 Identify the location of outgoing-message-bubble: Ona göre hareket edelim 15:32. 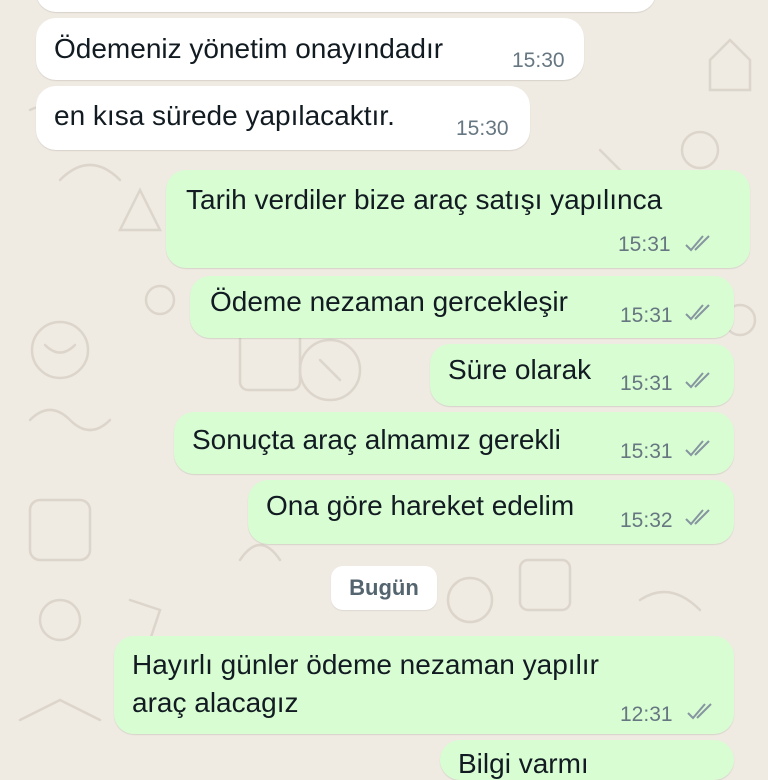
(491, 512).